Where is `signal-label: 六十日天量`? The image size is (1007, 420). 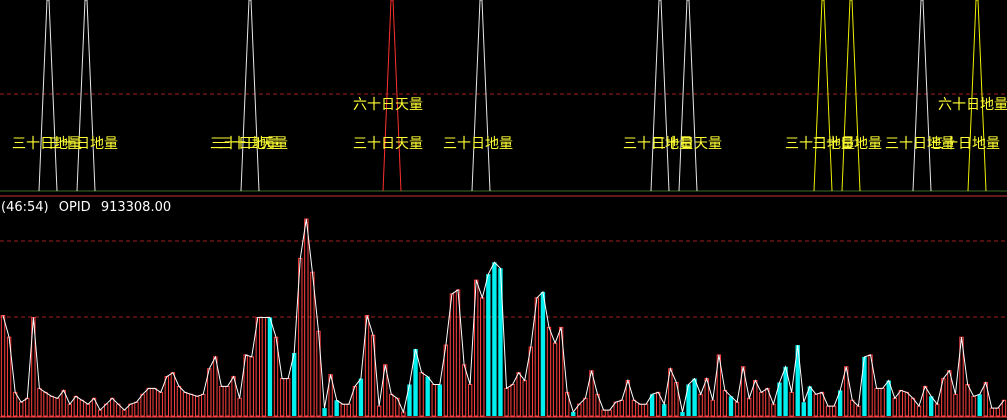 signal-label: 六十日天量 is located at coordinates (388, 105).